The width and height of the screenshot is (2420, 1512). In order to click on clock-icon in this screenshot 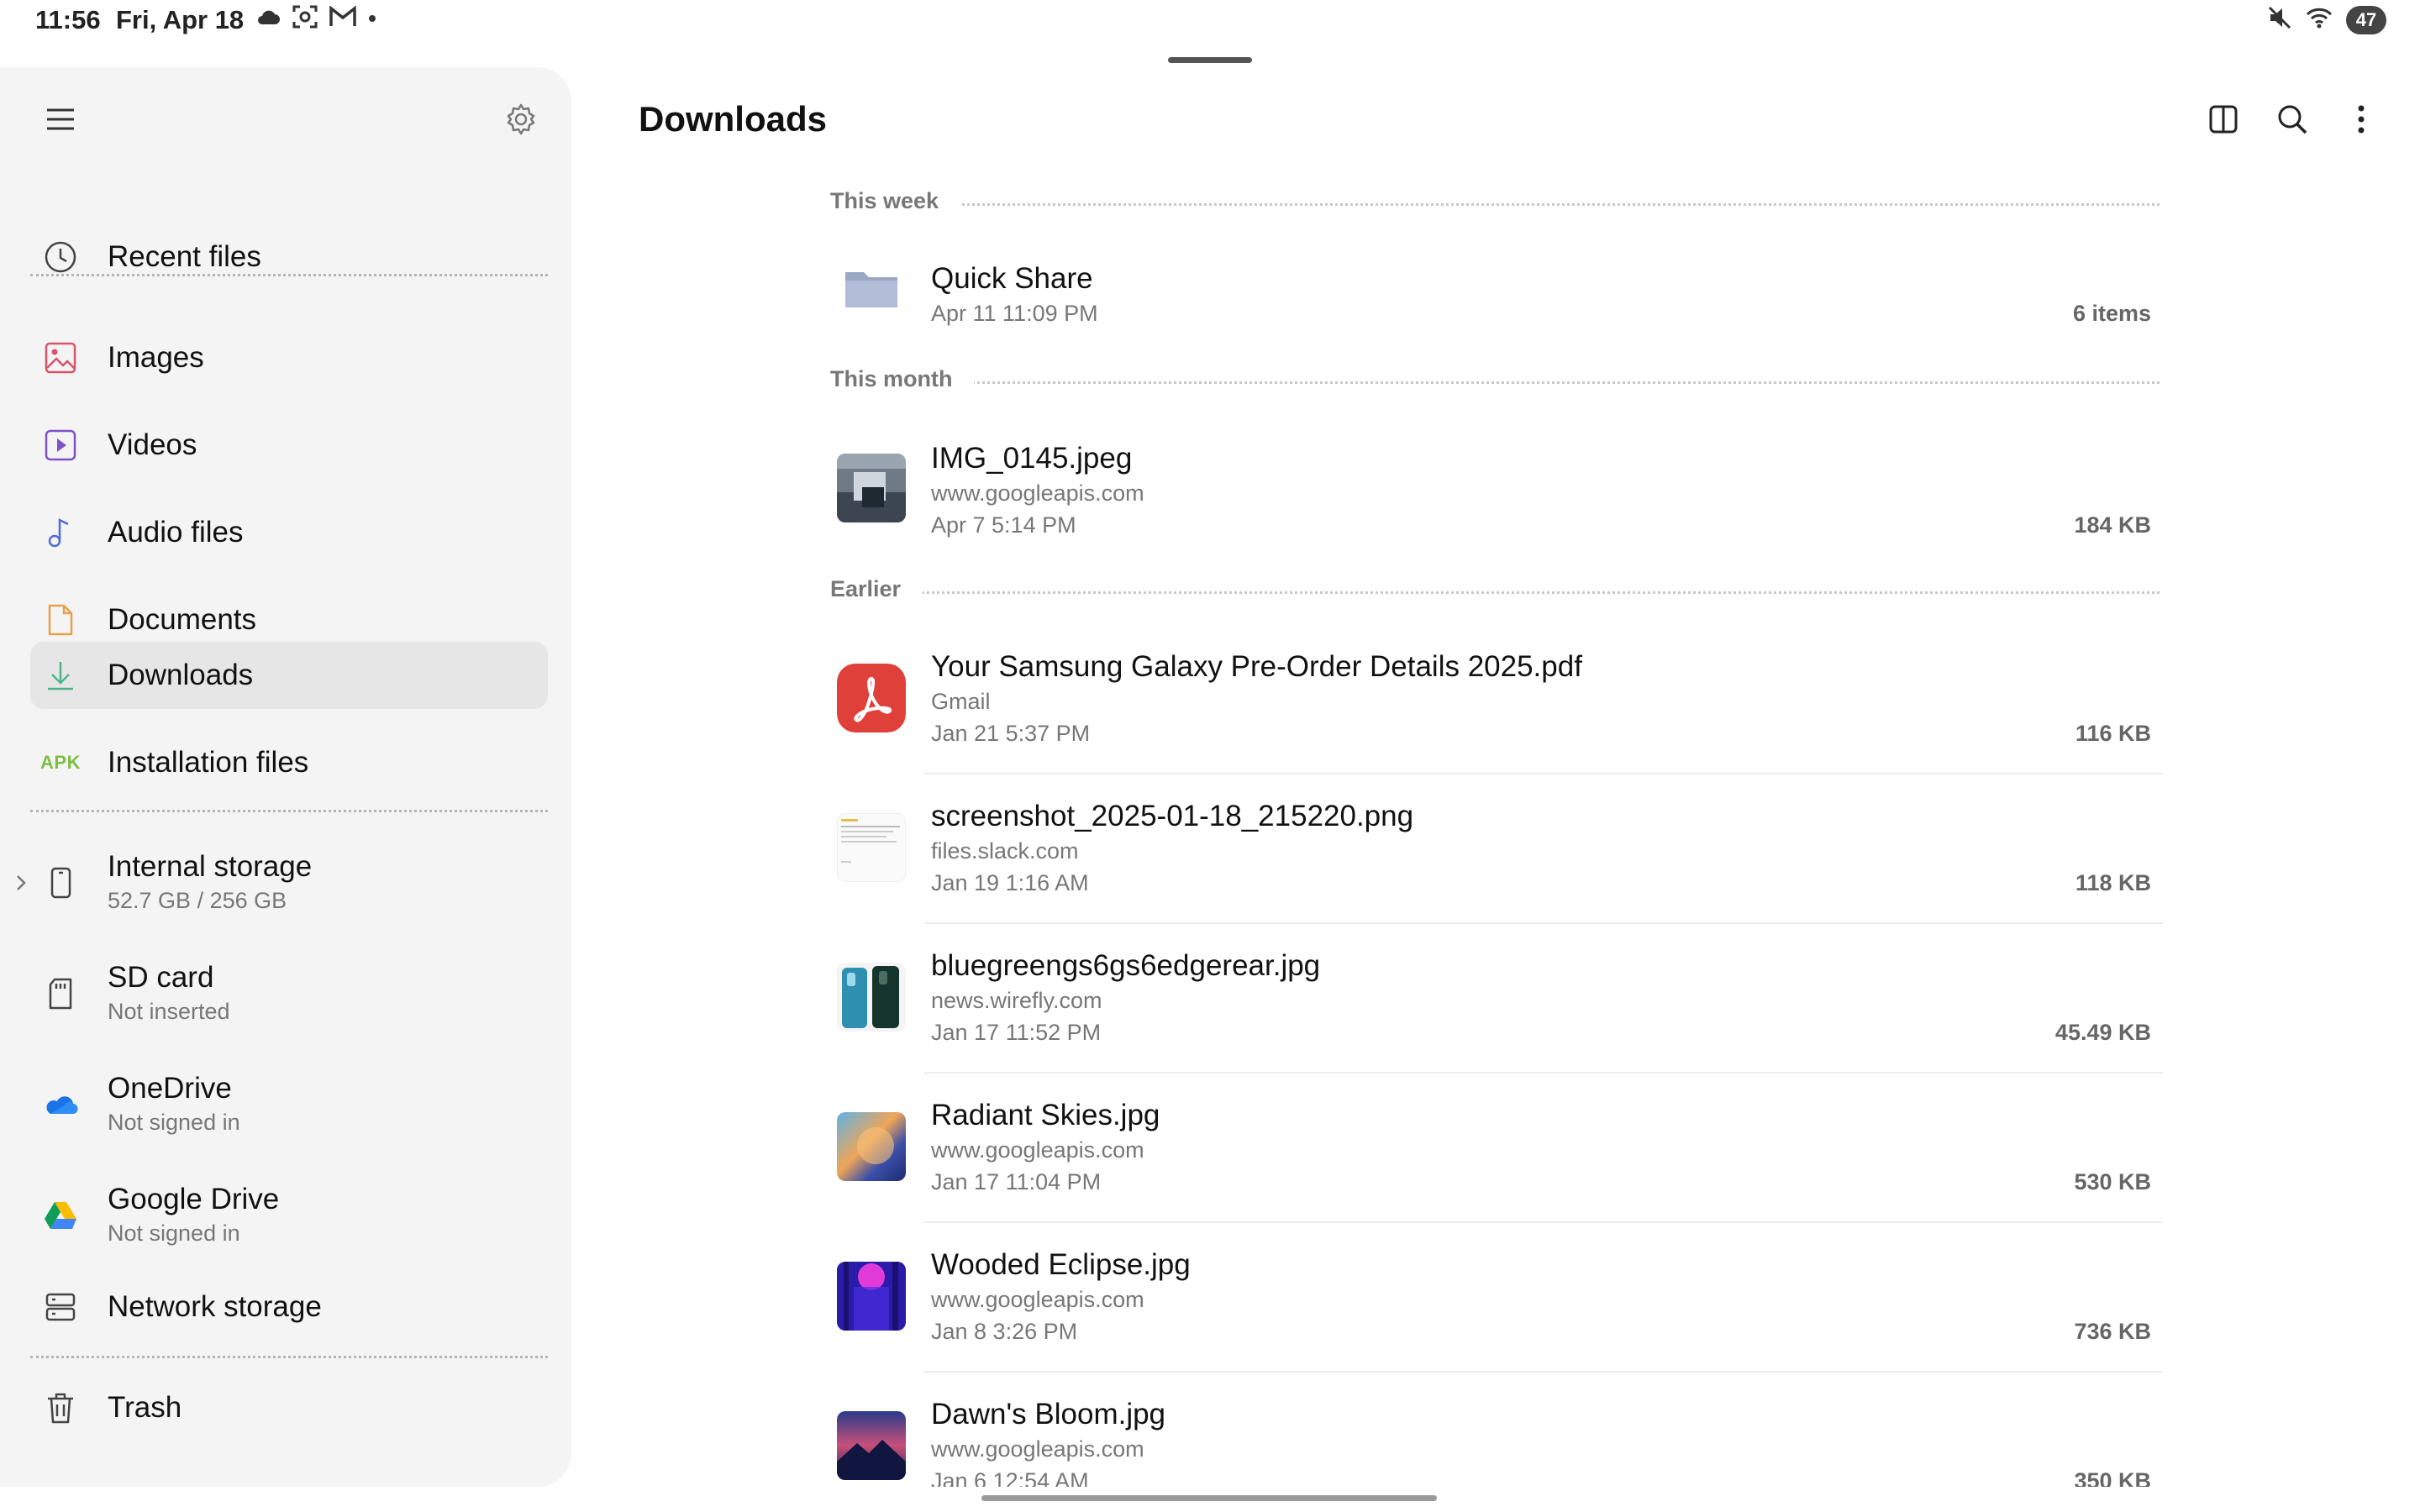, I will do `click(60, 257)`.